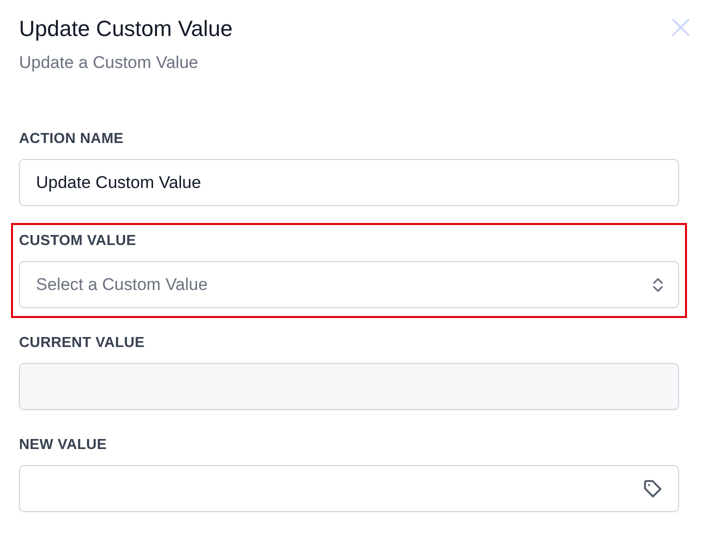 The width and height of the screenshot is (702, 536). I want to click on field-label: ACTION NAME, so click(71, 139).